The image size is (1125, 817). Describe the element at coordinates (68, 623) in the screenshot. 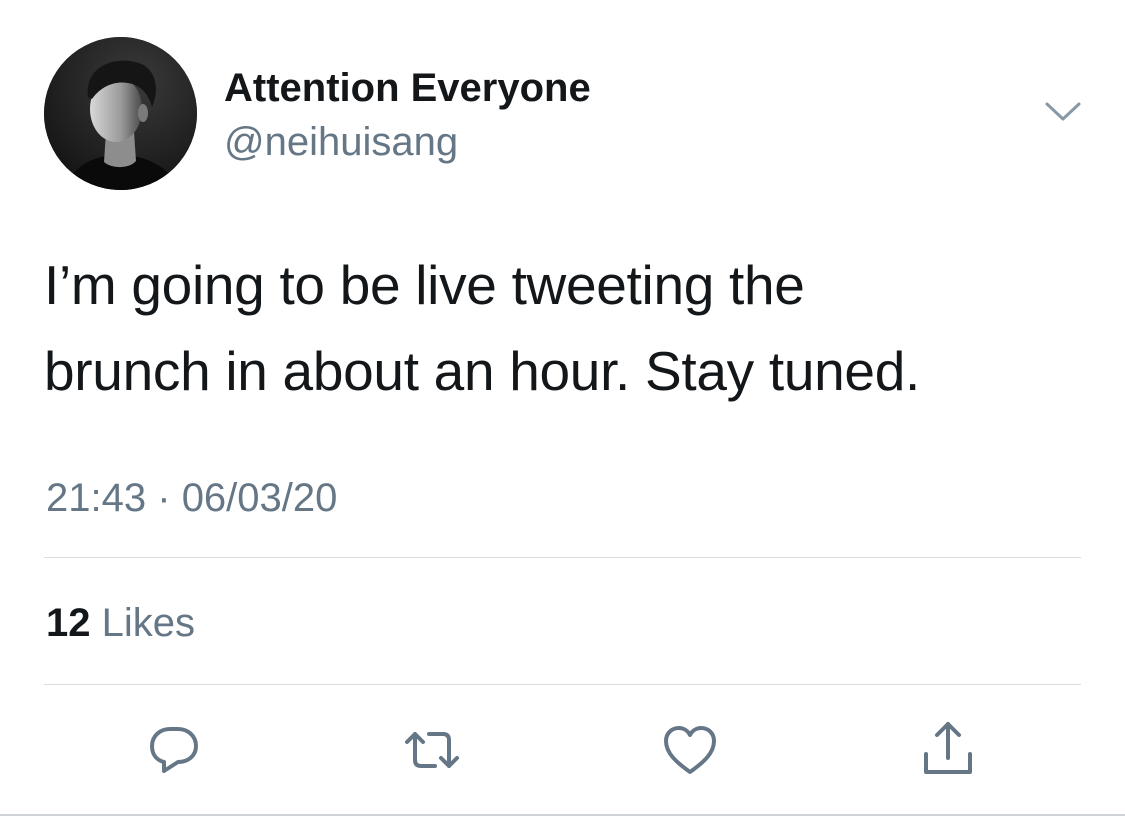

I see `likes-count: 12` at that location.